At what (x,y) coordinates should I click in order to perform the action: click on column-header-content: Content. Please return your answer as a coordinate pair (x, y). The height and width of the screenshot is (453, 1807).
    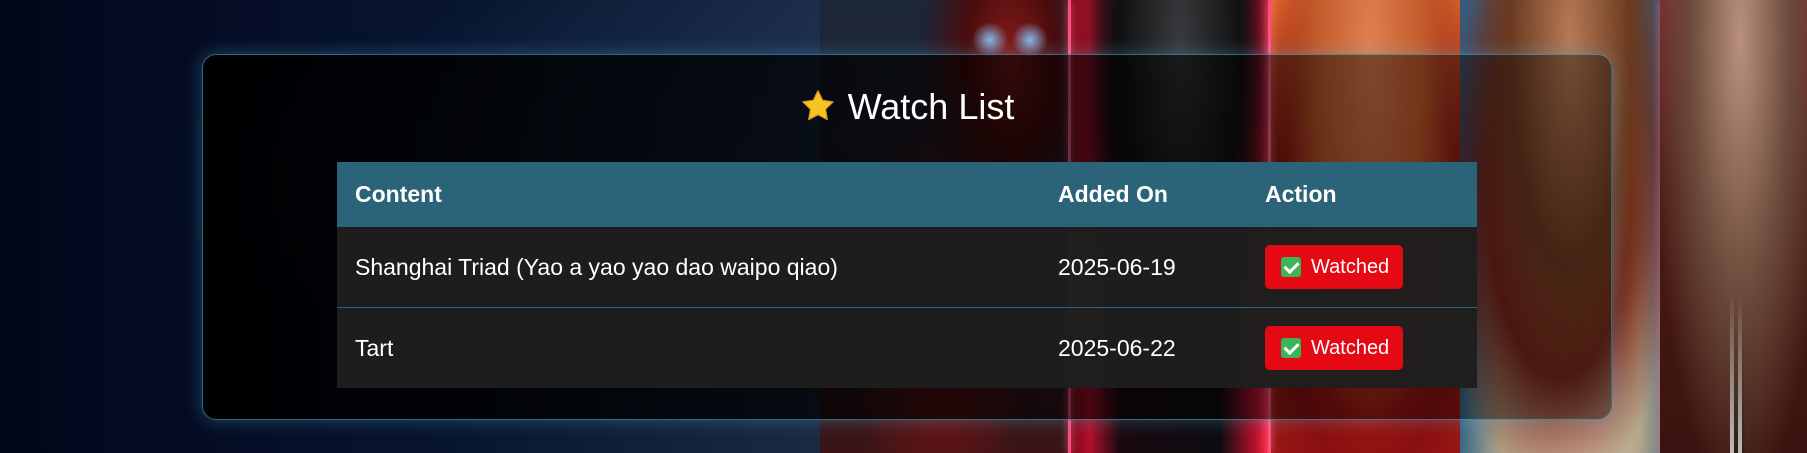
    Looking at the image, I should click on (688, 194).